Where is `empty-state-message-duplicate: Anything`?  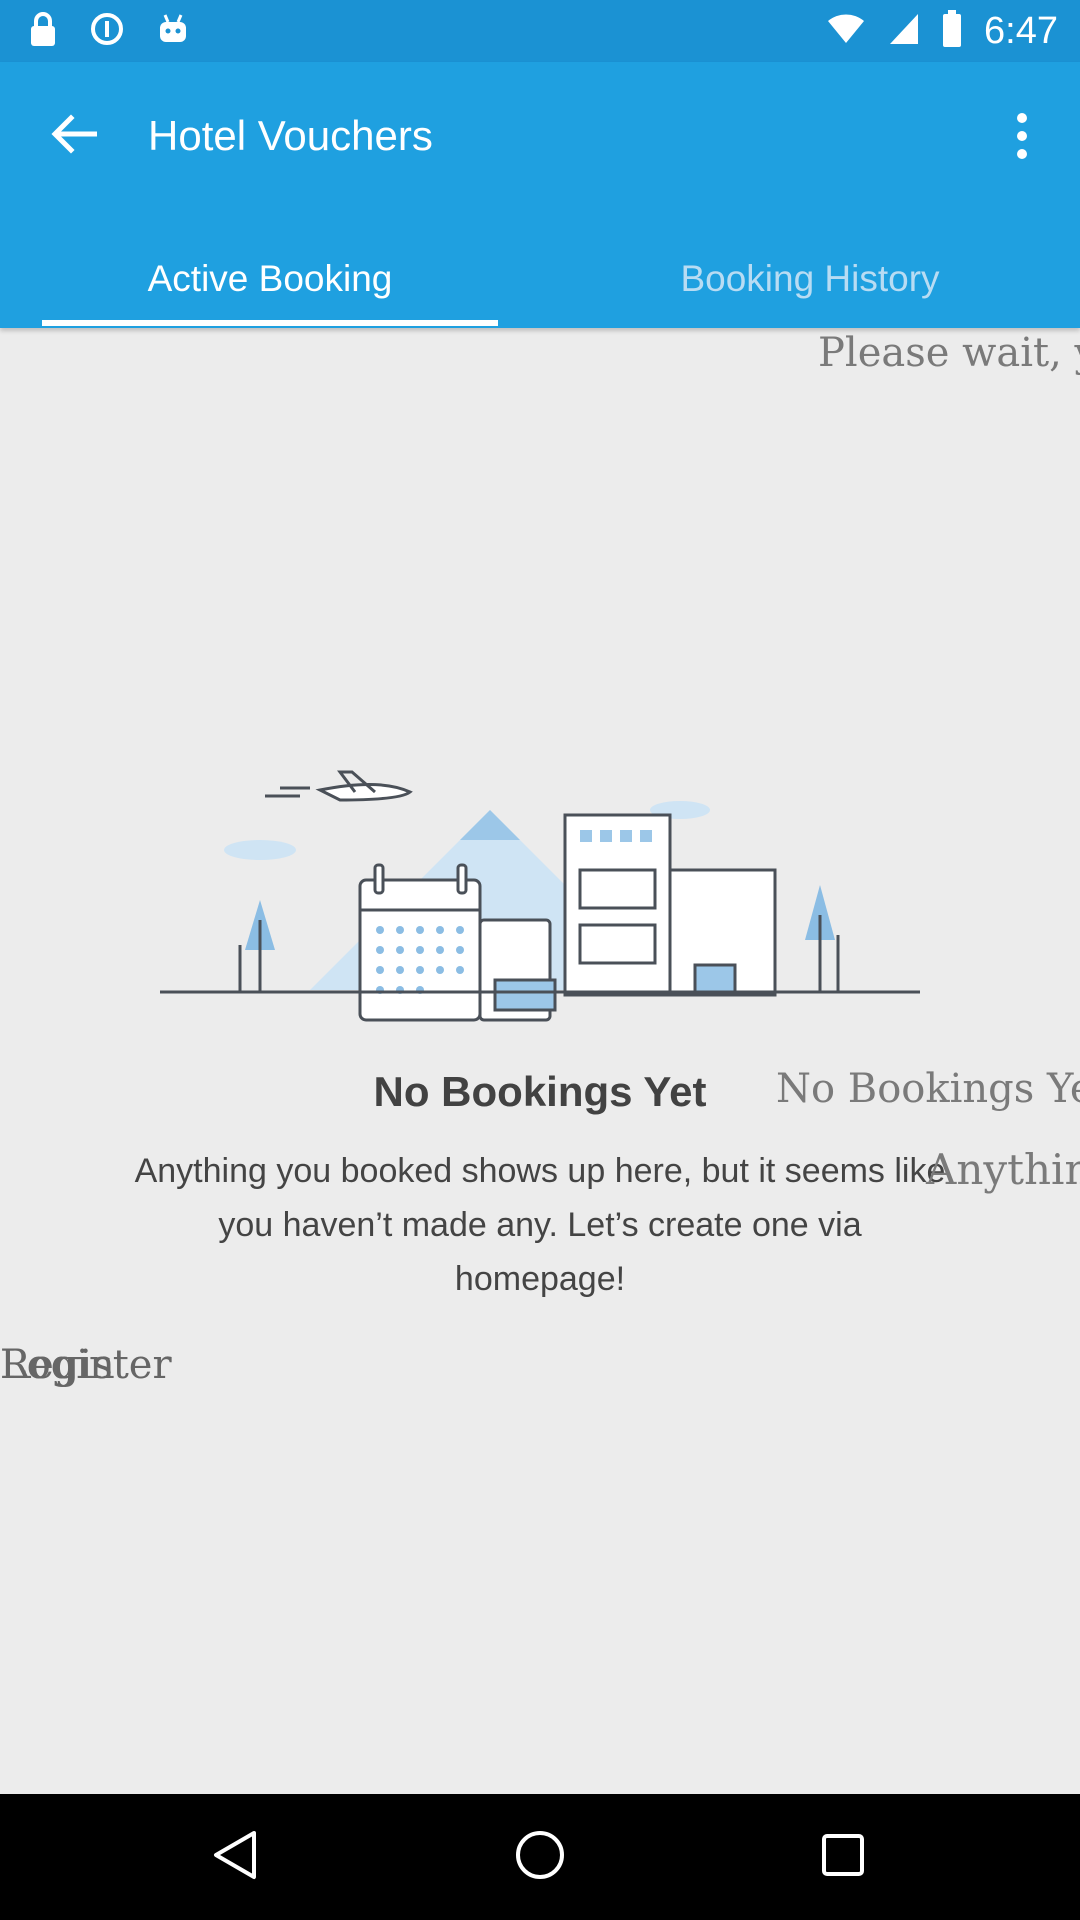
empty-state-message-duplicate: Anything is located at coordinates (1003, 1169).